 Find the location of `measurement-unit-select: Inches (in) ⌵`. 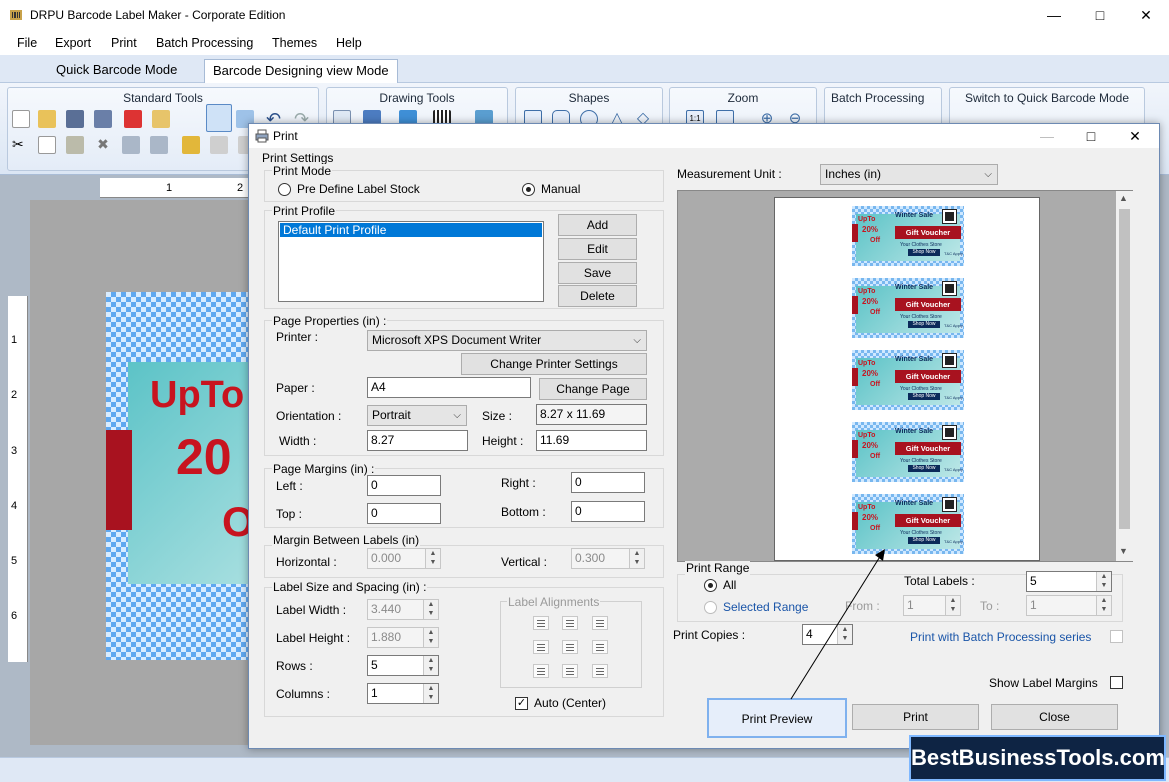

measurement-unit-select: Inches (in) ⌵ is located at coordinates (909, 174).